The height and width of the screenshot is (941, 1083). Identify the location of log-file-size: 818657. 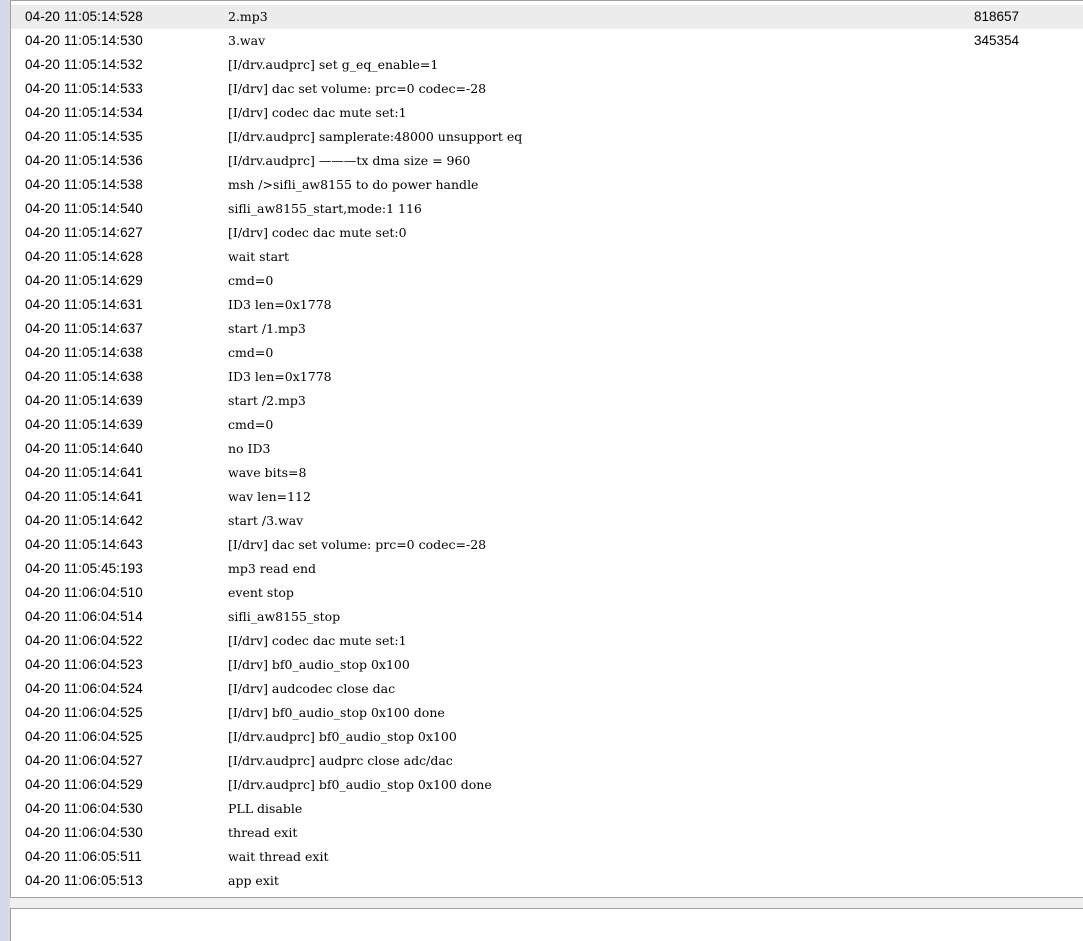
(997, 16).